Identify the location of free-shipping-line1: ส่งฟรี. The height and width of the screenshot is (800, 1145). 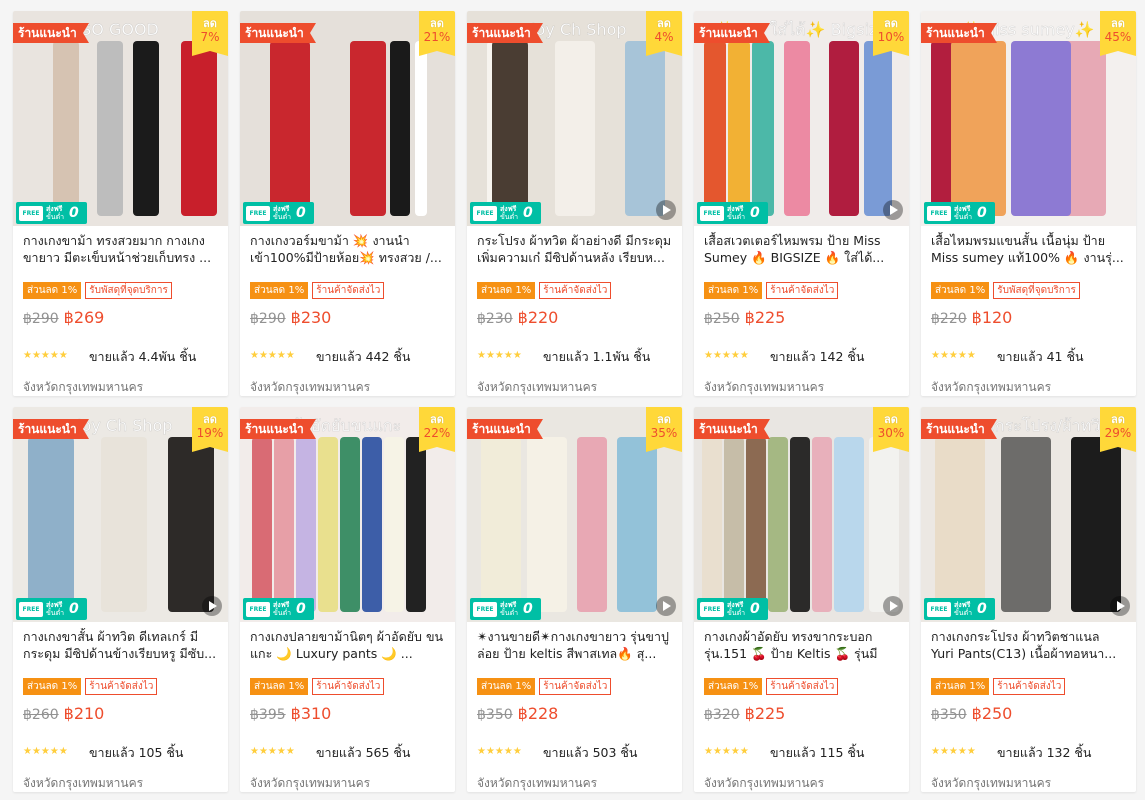
(54, 605).